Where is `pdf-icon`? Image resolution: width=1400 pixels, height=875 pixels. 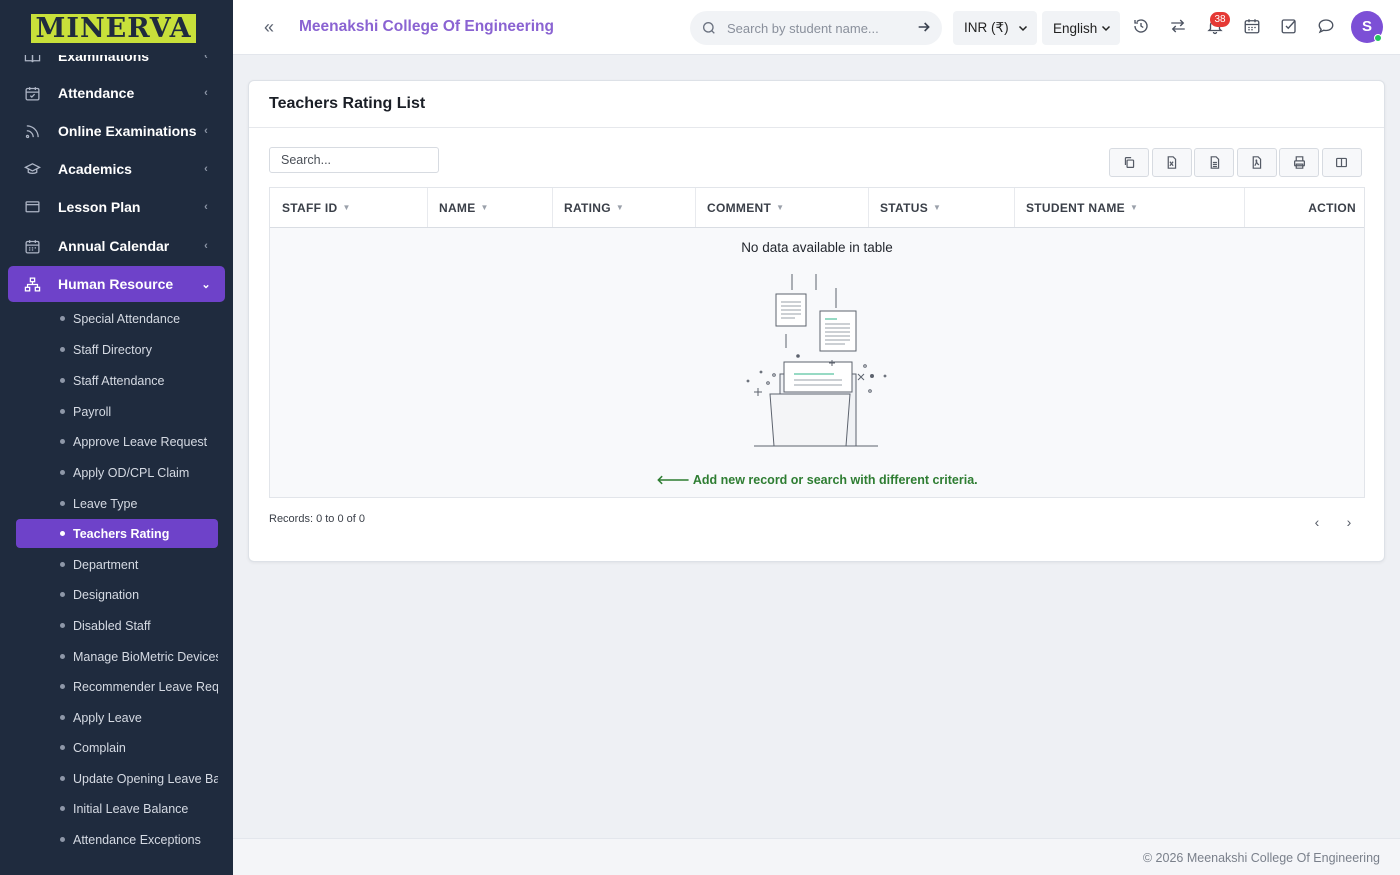 pdf-icon is located at coordinates (1257, 162).